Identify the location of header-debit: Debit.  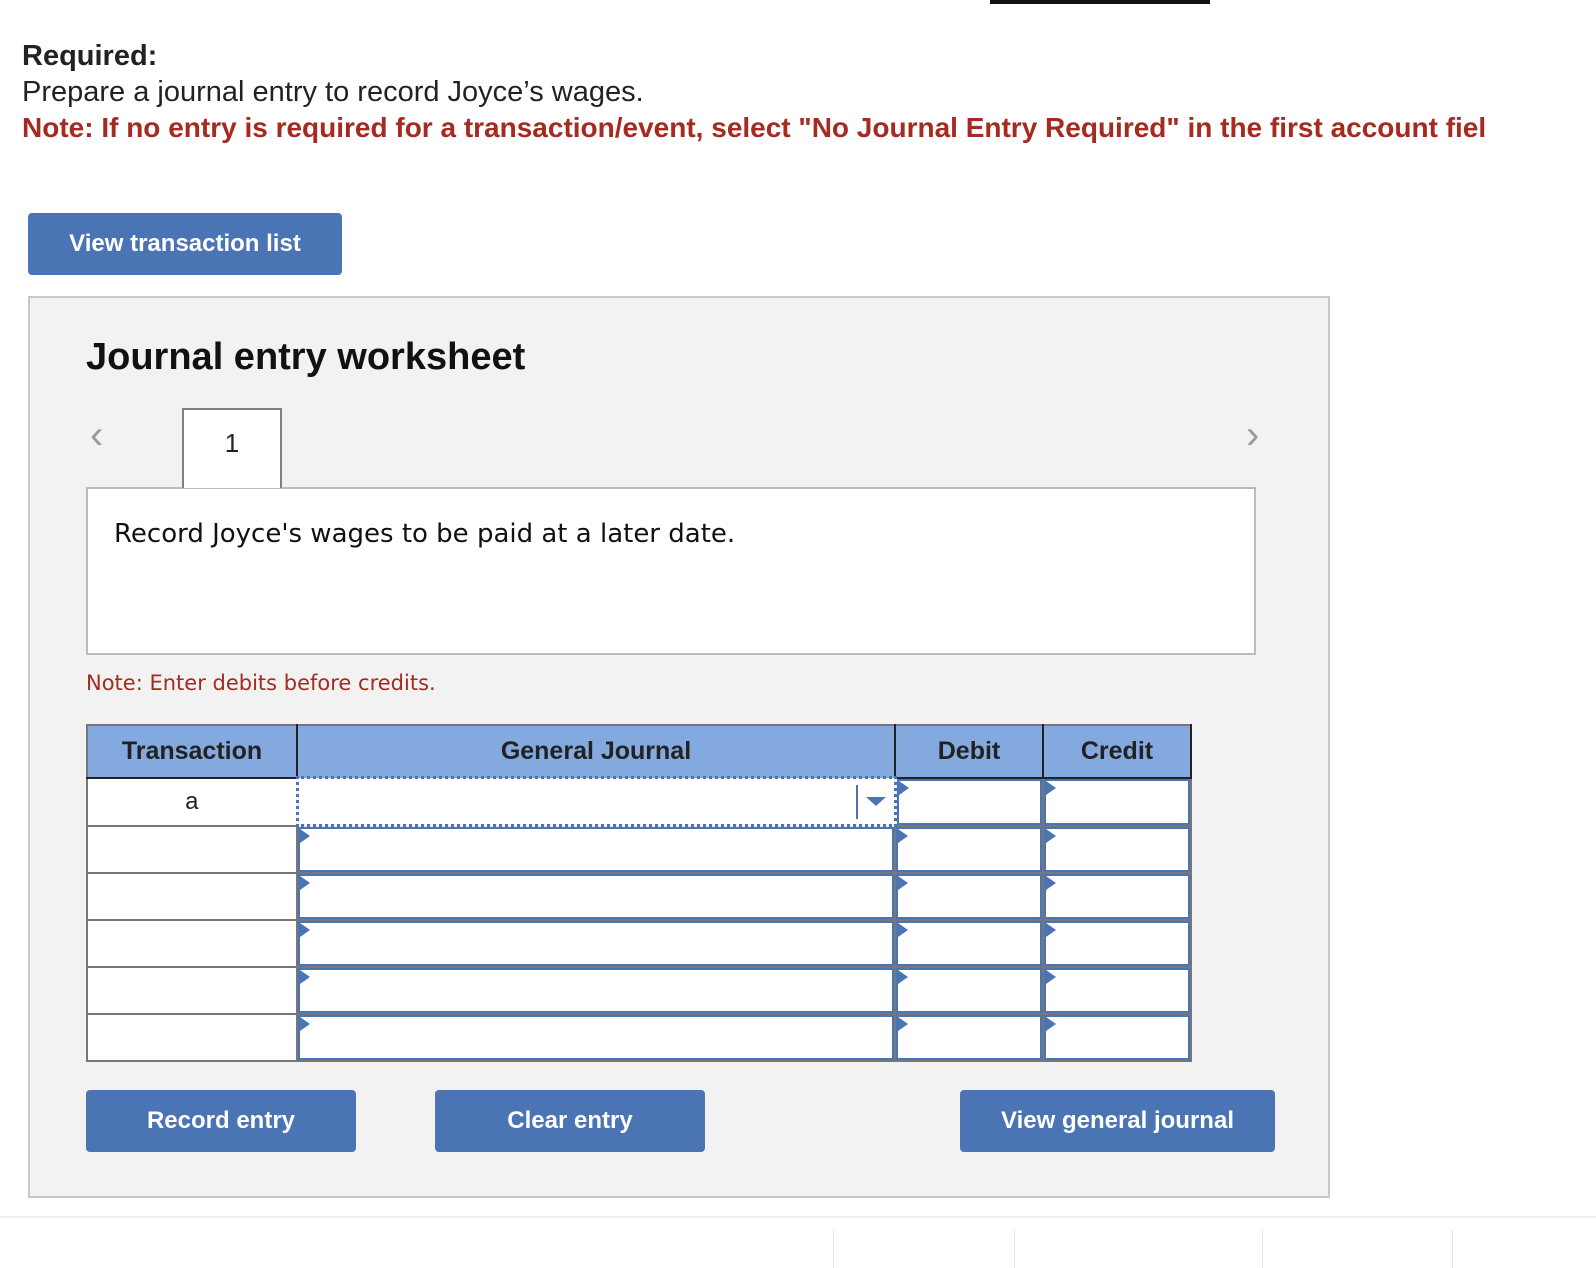
(969, 751).